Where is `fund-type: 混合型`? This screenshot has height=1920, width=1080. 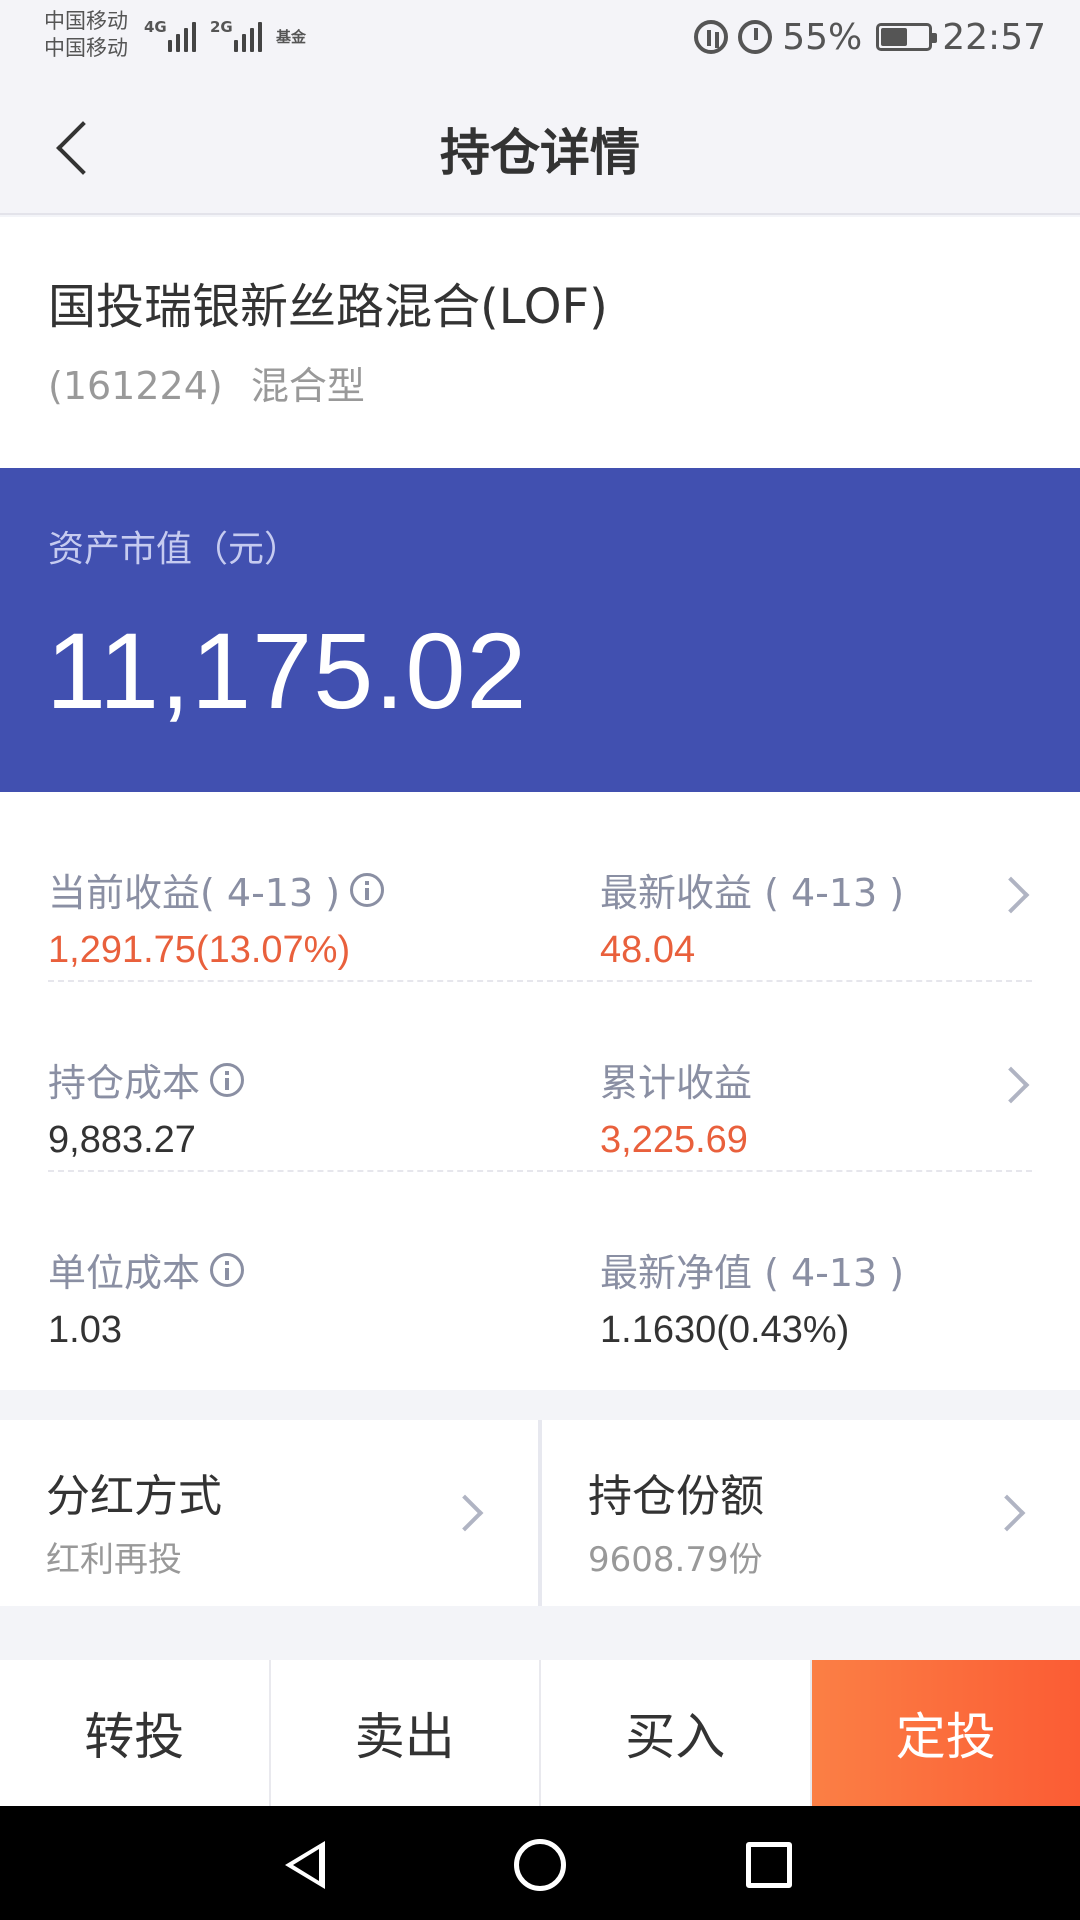 fund-type: 混合型 is located at coordinates (307, 386).